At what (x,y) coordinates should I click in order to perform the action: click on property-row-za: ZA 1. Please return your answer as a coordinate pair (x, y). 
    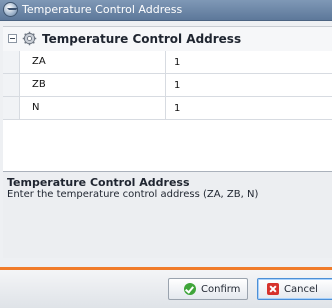
    Looking at the image, I should click on (167, 62).